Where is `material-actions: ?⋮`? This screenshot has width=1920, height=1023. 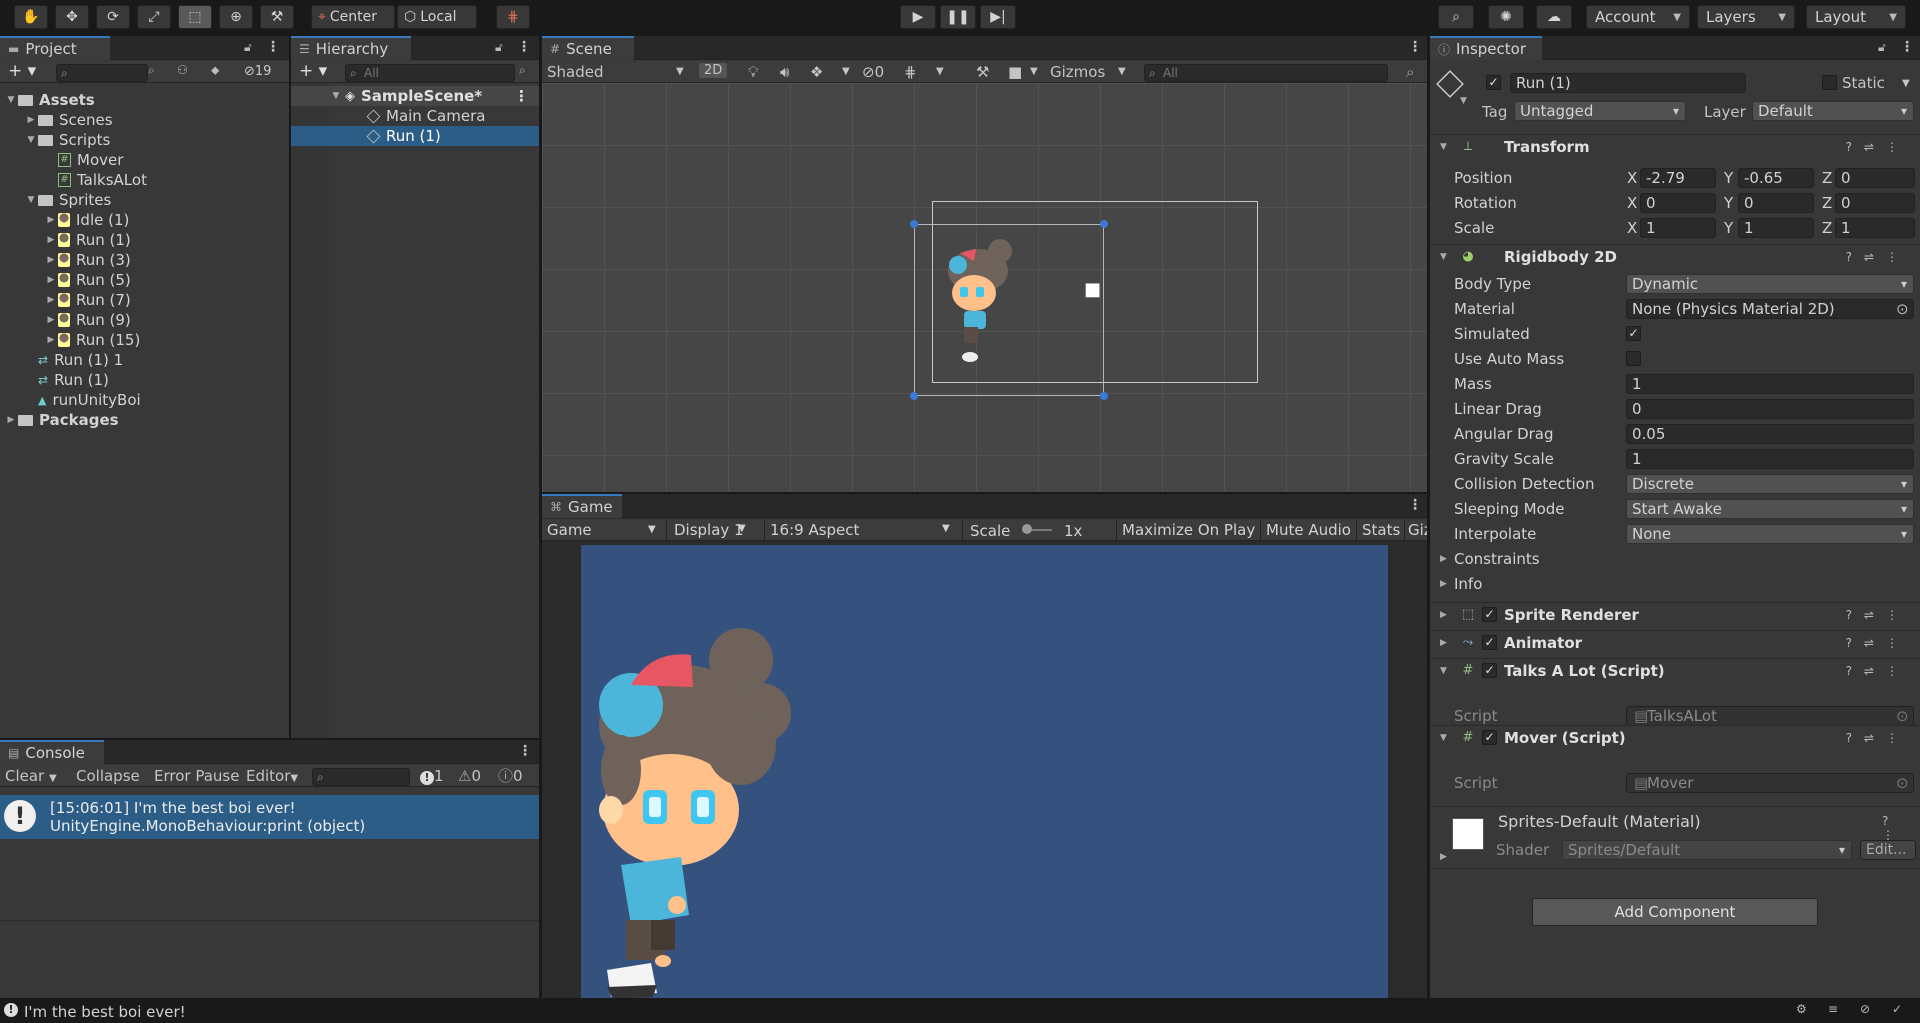 material-actions: ?⋮ is located at coordinates (1901, 828).